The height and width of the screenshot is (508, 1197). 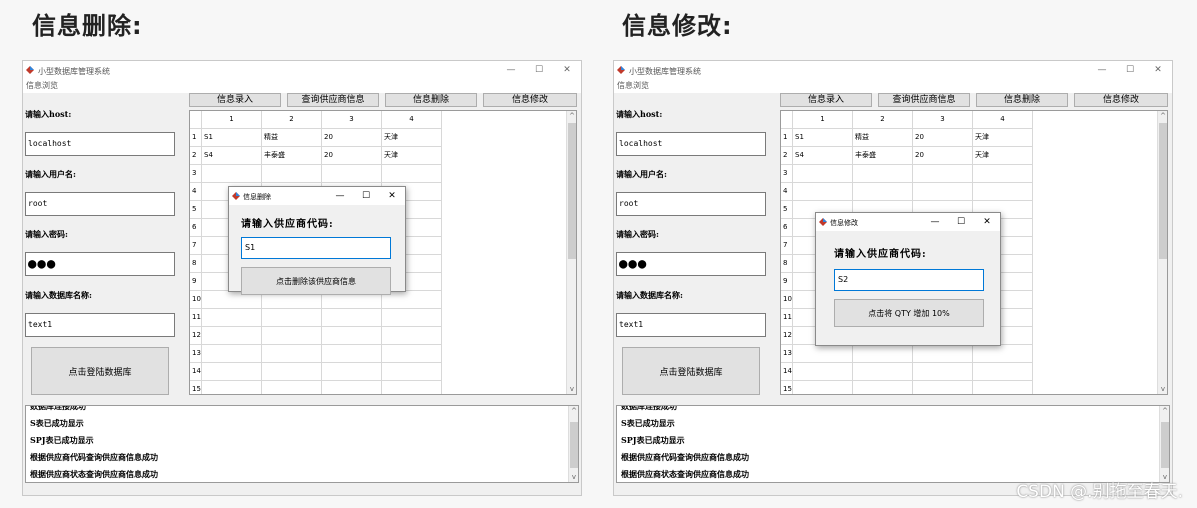 I want to click on table-cell: S1, so click(x=823, y=138).